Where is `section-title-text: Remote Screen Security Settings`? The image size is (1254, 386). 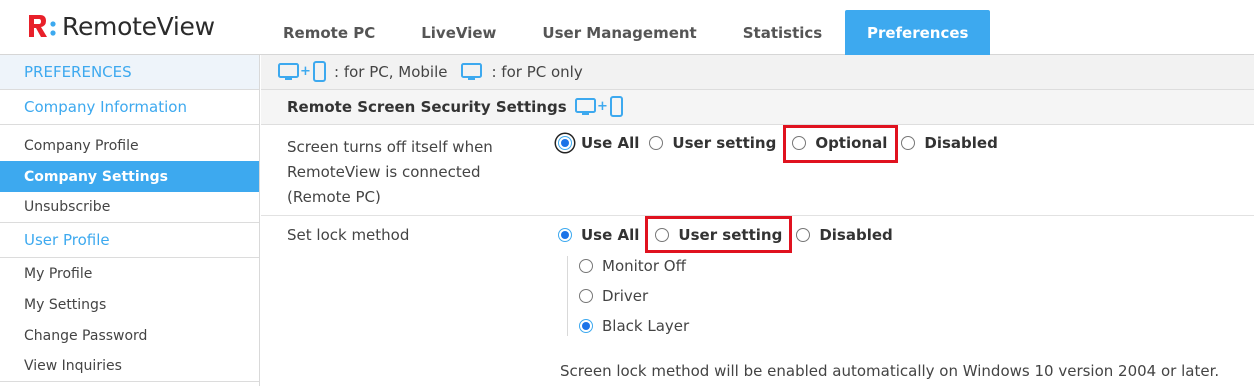
section-title-text: Remote Screen Security Settings is located at coordinates (427, 107).